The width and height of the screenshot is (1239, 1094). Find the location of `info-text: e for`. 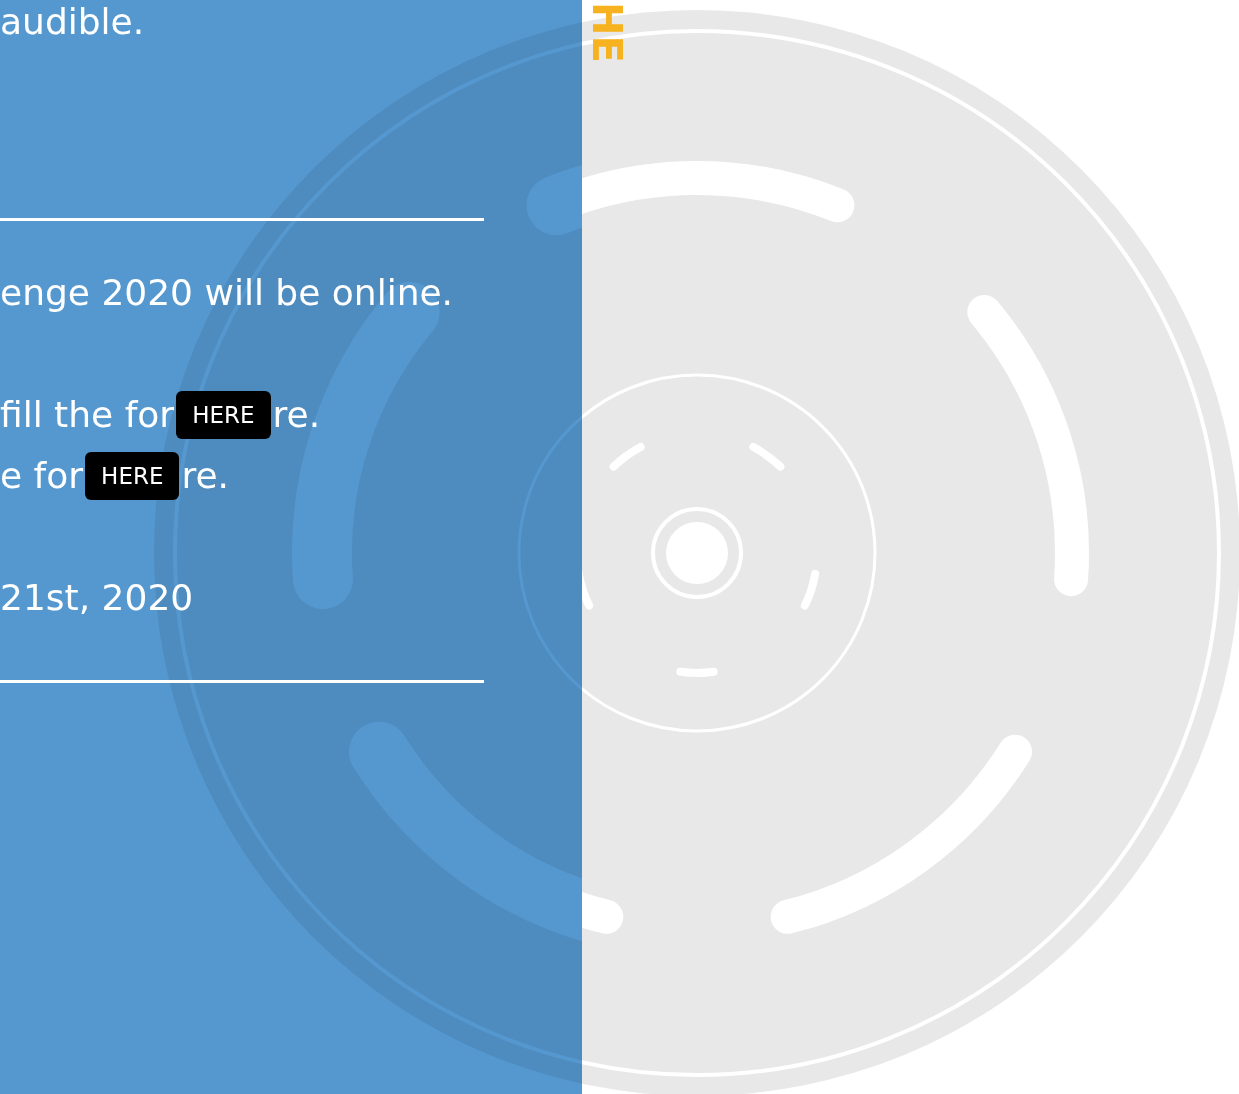

info-text: e for is located at coordinates (42, 476).